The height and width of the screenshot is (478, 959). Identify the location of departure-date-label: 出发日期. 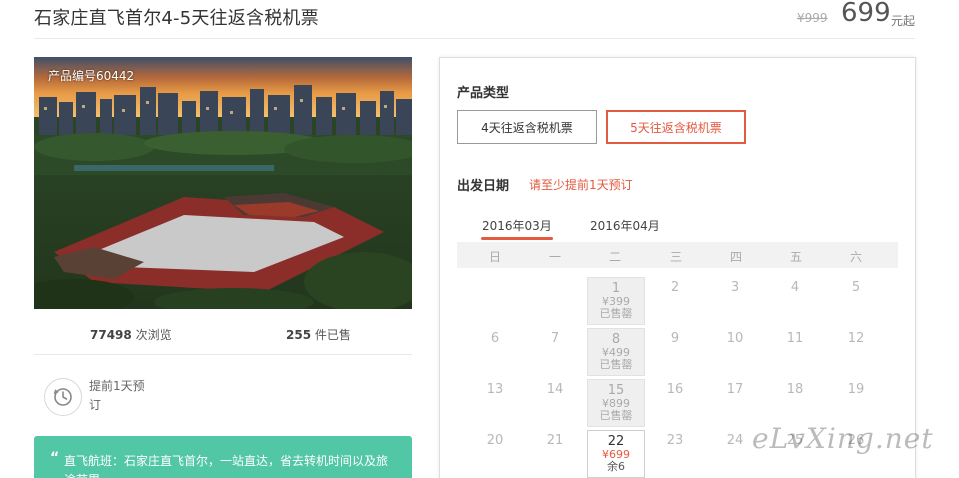
(483, 186).